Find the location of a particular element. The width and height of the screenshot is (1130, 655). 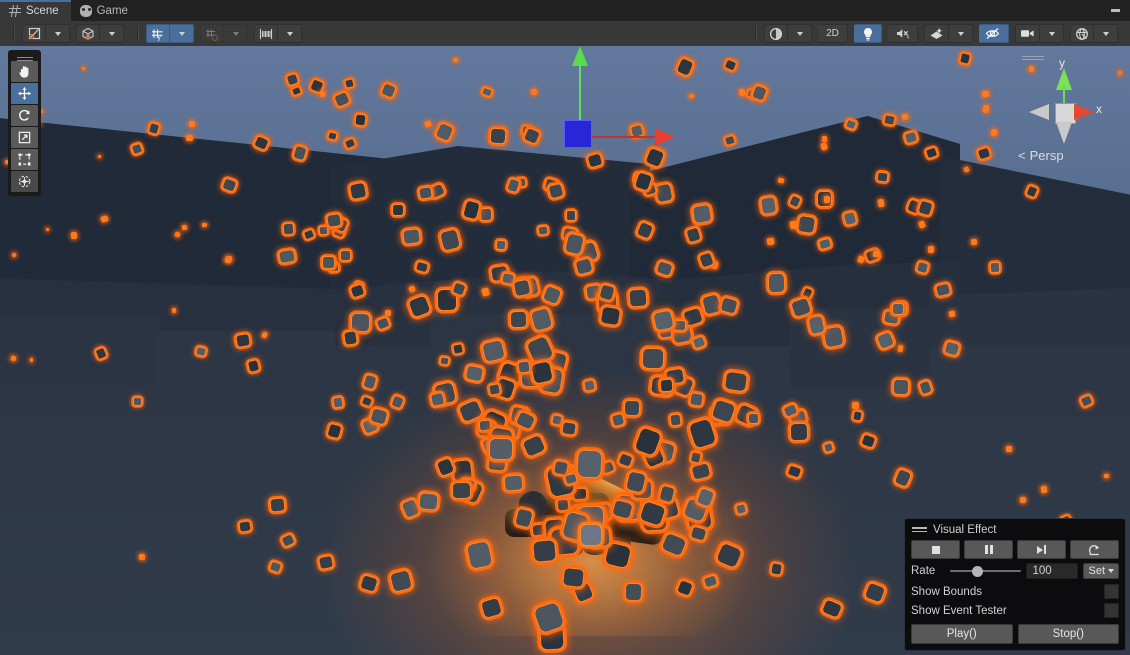

grid-axis-caret is located at coordinates (182, 33).